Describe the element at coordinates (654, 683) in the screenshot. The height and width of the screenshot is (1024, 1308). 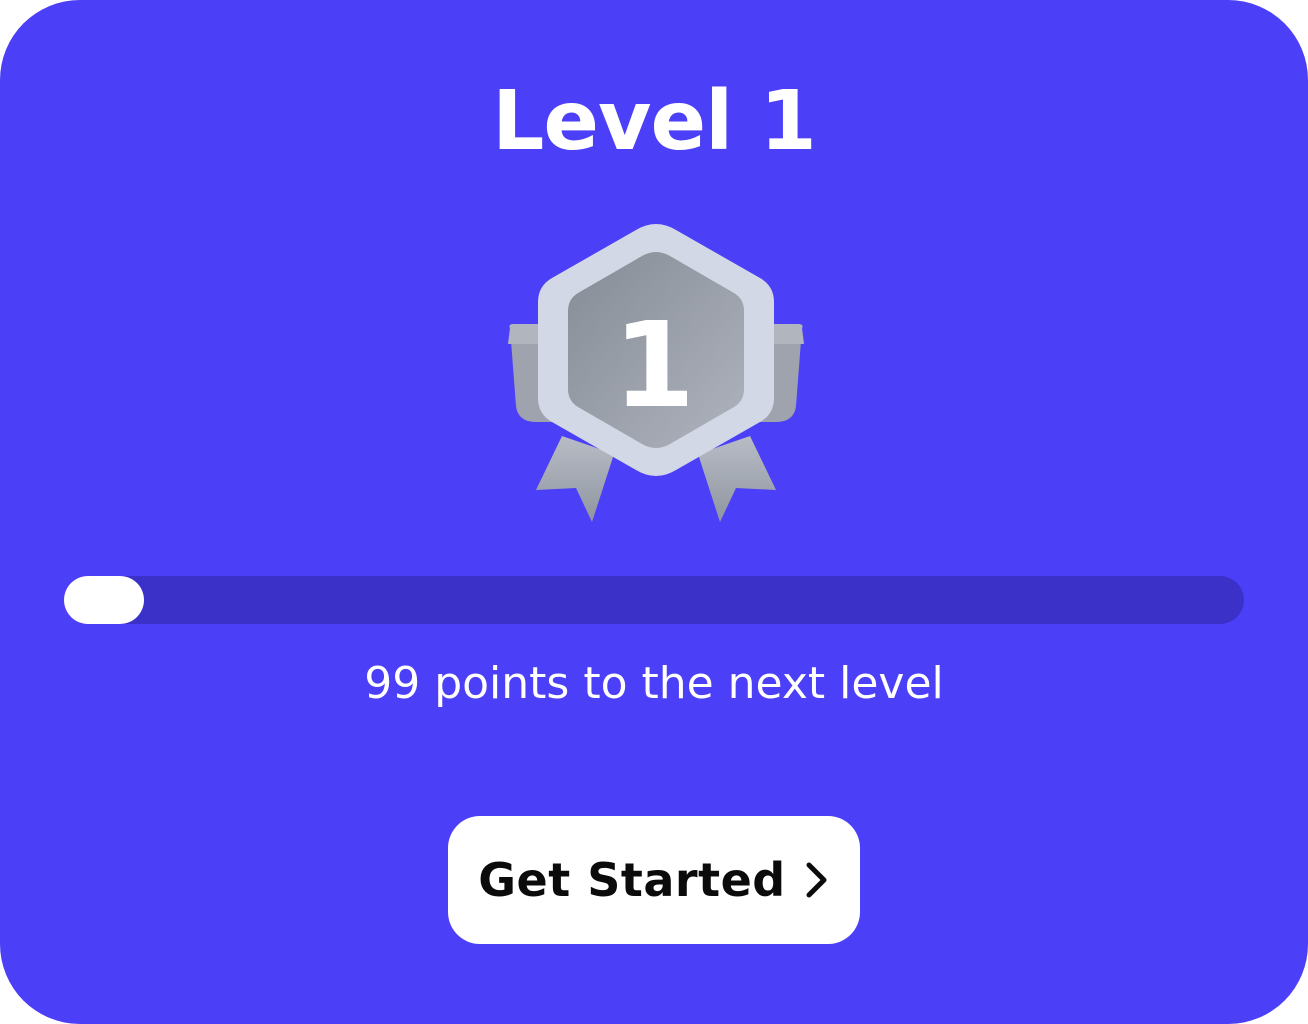
I see `points-to-next-level: 99 points to the next level` at that location.